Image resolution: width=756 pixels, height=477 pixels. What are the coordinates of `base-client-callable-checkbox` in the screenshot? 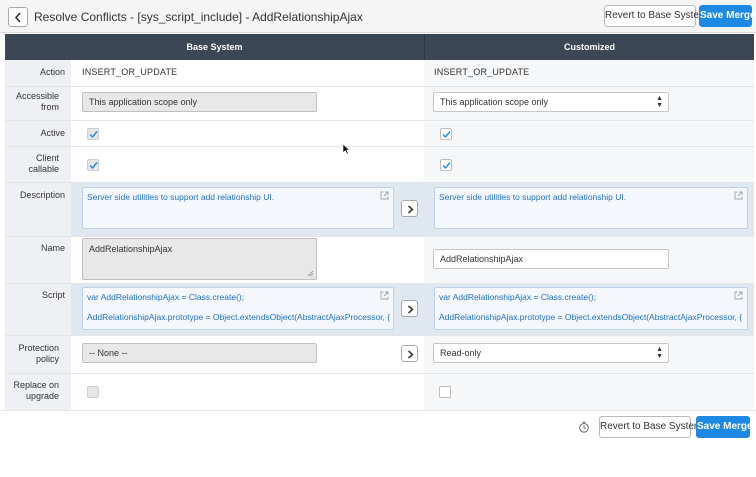 It's located at (93, 165).